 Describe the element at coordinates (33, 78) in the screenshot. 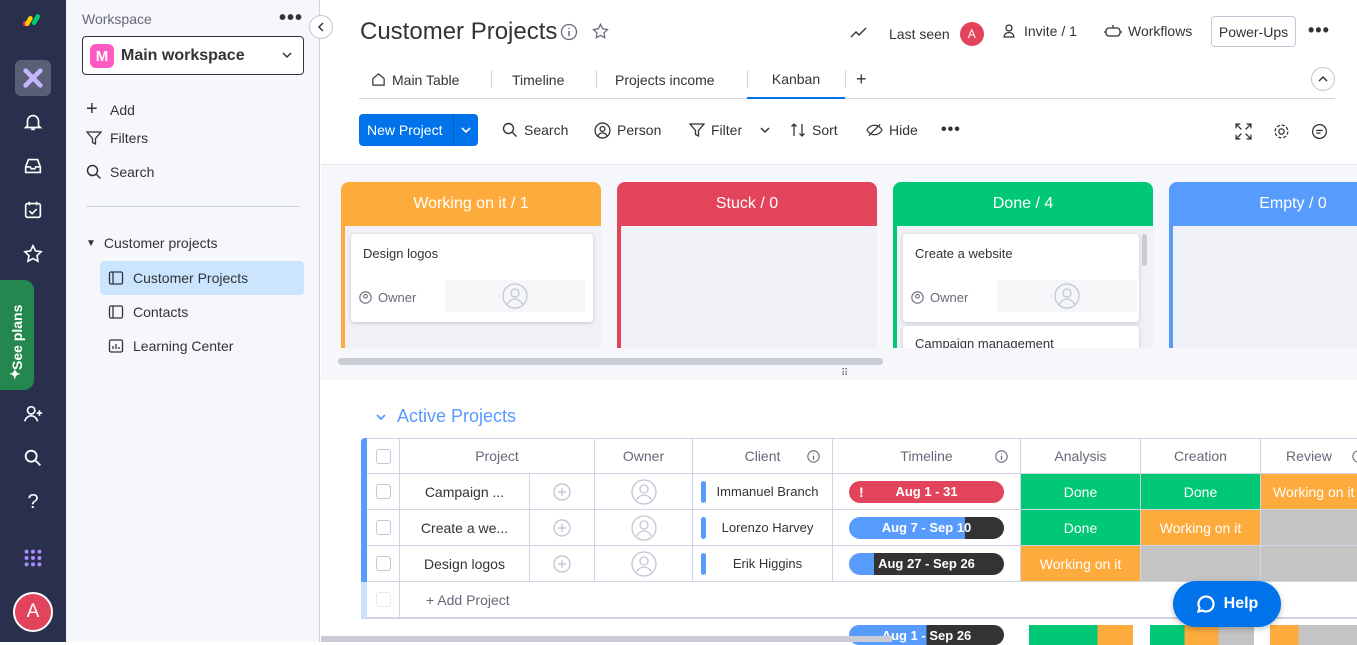

I see `home-icon` at that location.